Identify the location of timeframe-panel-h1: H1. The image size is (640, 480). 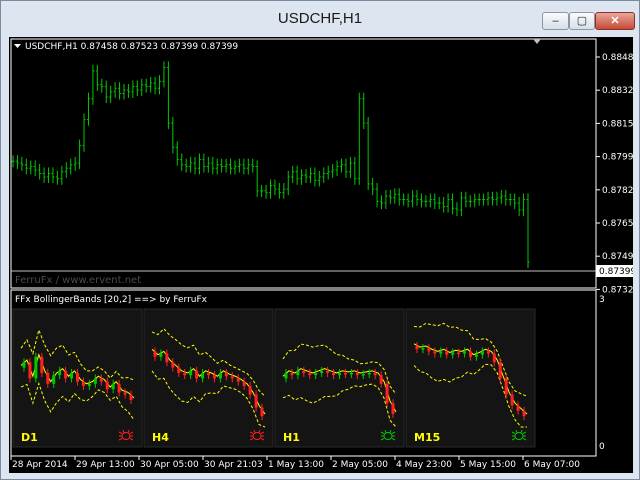
(339, 378).